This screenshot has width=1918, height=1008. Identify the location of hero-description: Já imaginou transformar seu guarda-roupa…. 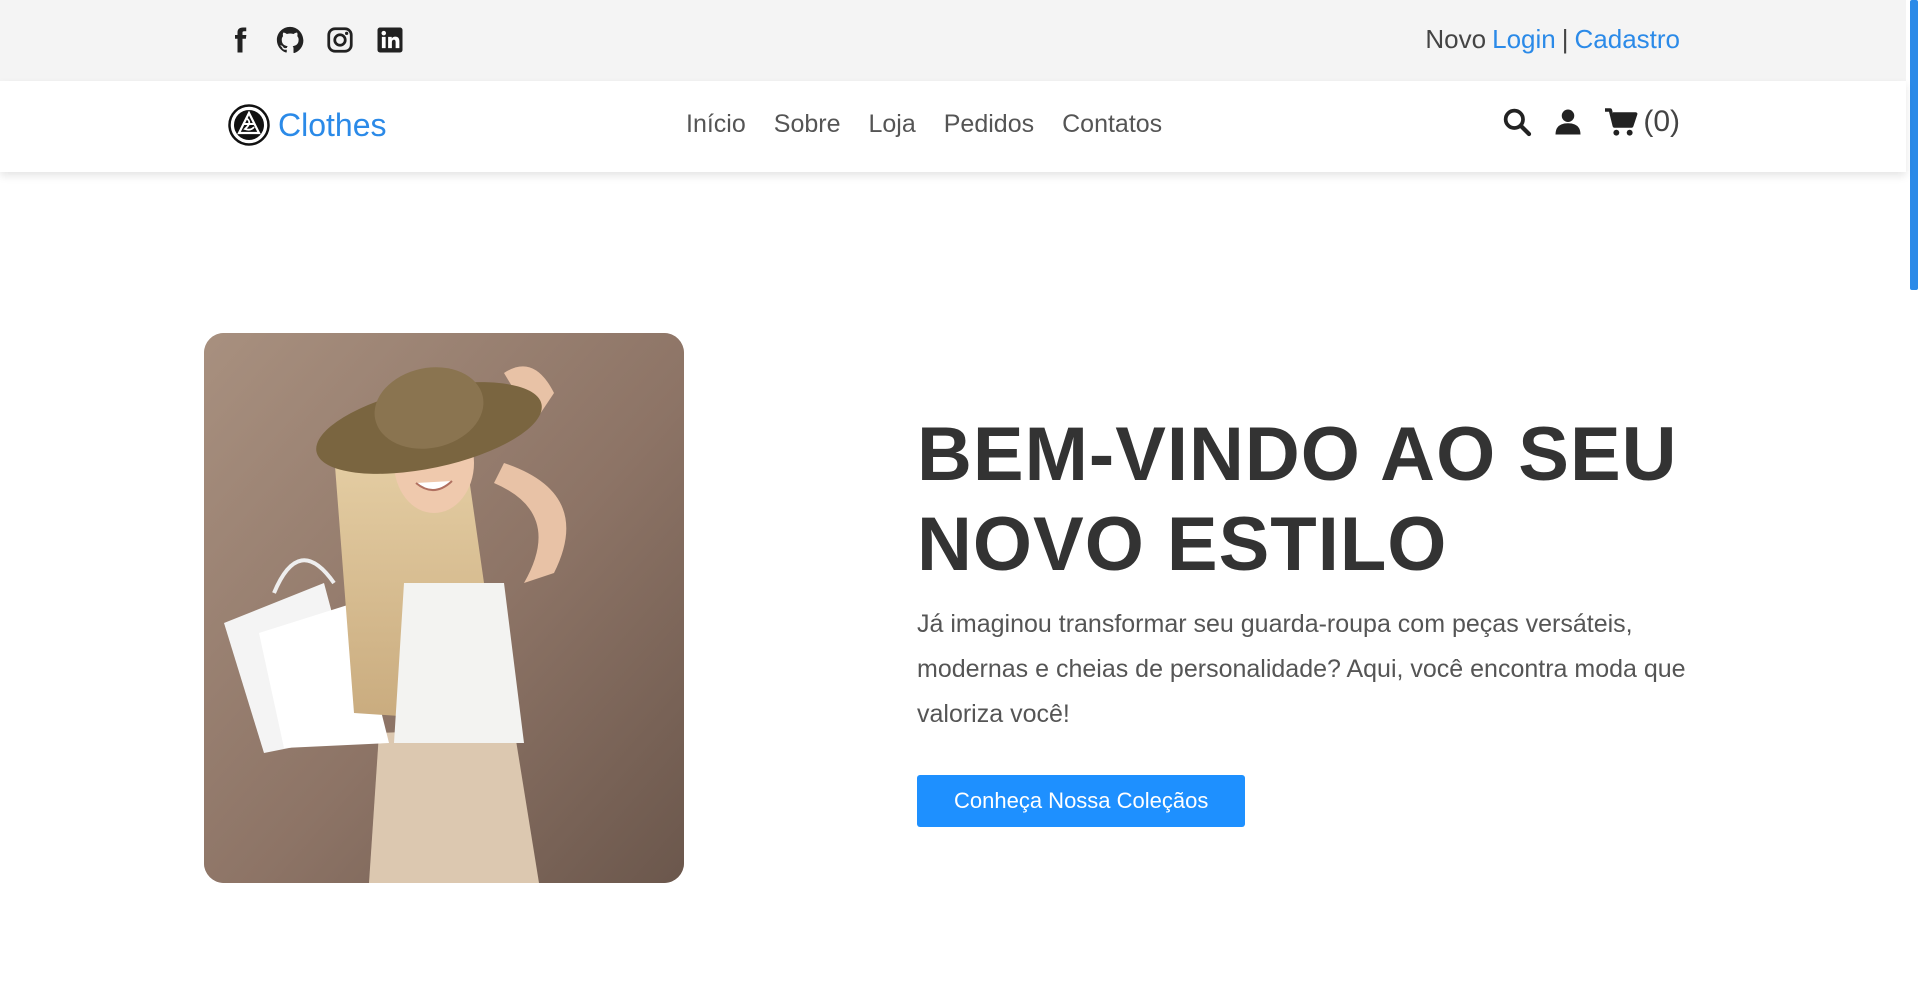
(1301, 669).